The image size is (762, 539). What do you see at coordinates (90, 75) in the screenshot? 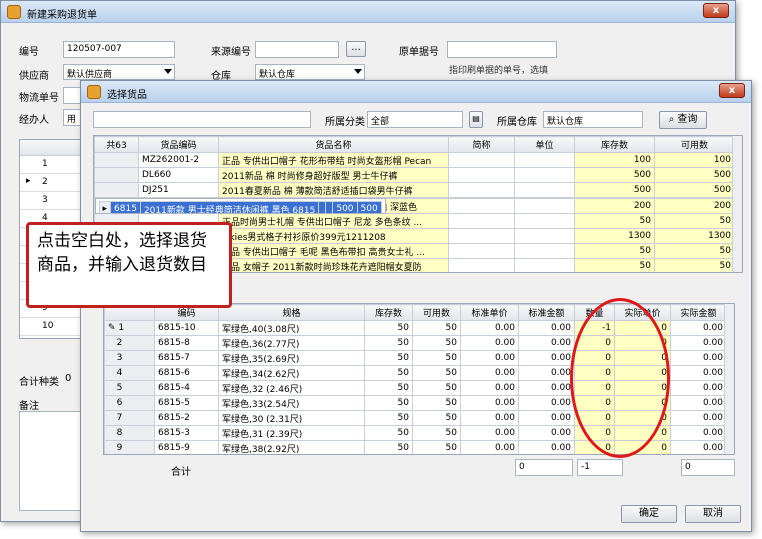
I see `gongying-value: 默认供应商` at bounding box center [90, 75].